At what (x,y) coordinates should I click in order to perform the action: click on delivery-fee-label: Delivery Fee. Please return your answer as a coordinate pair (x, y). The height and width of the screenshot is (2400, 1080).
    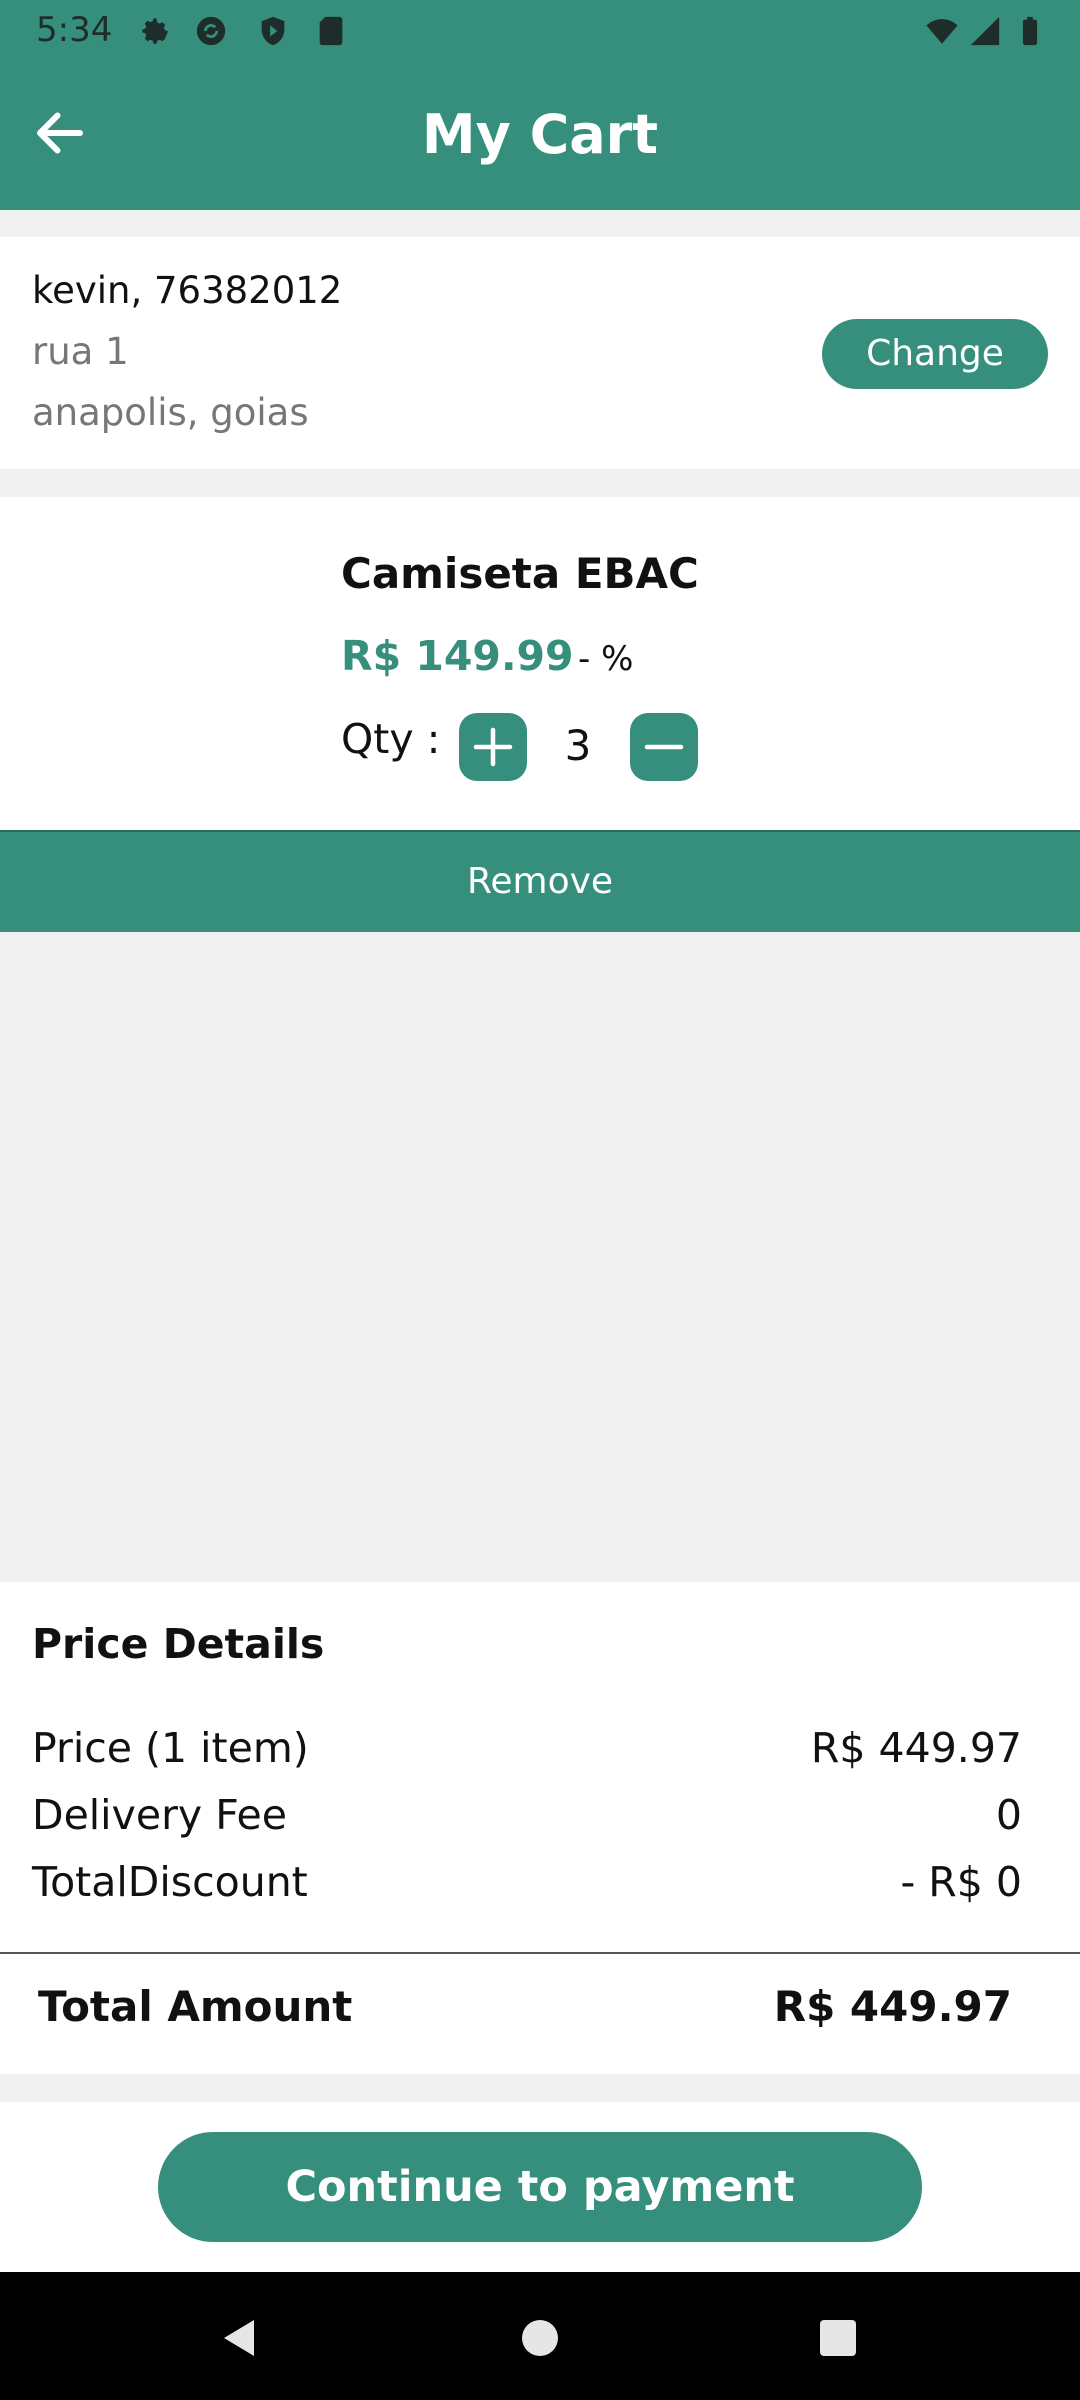
    Looking at the image, I should click on (160, 1815).